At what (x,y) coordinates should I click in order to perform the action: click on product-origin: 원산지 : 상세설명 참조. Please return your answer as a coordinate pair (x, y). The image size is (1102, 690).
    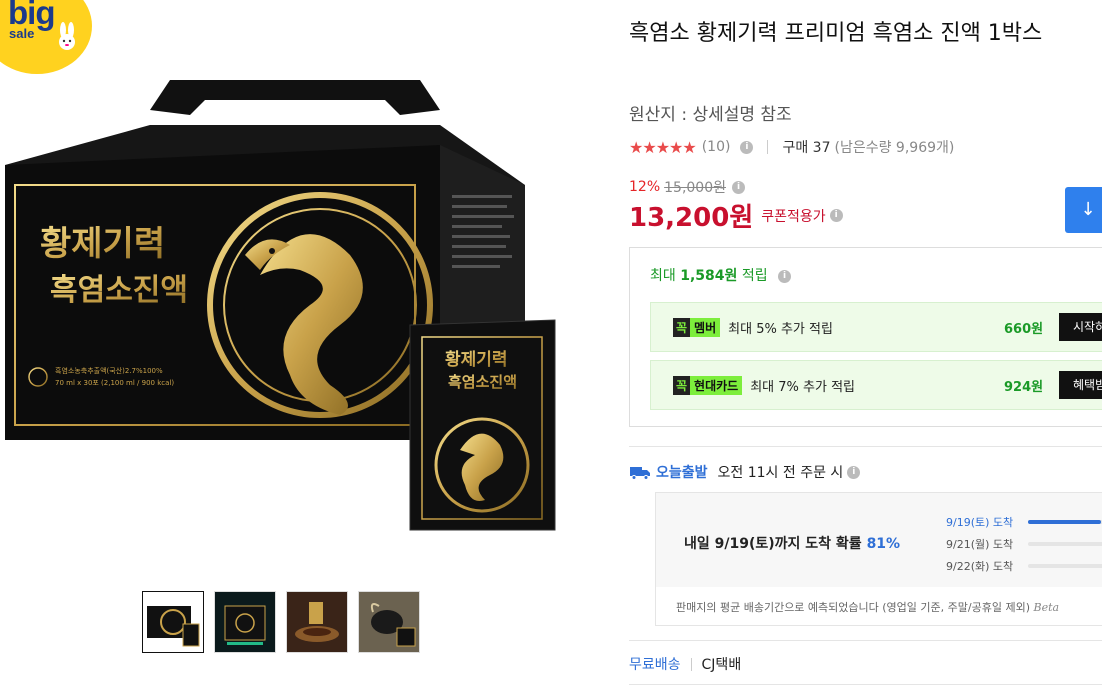
    Looking at the image, I should click on (710, 115).